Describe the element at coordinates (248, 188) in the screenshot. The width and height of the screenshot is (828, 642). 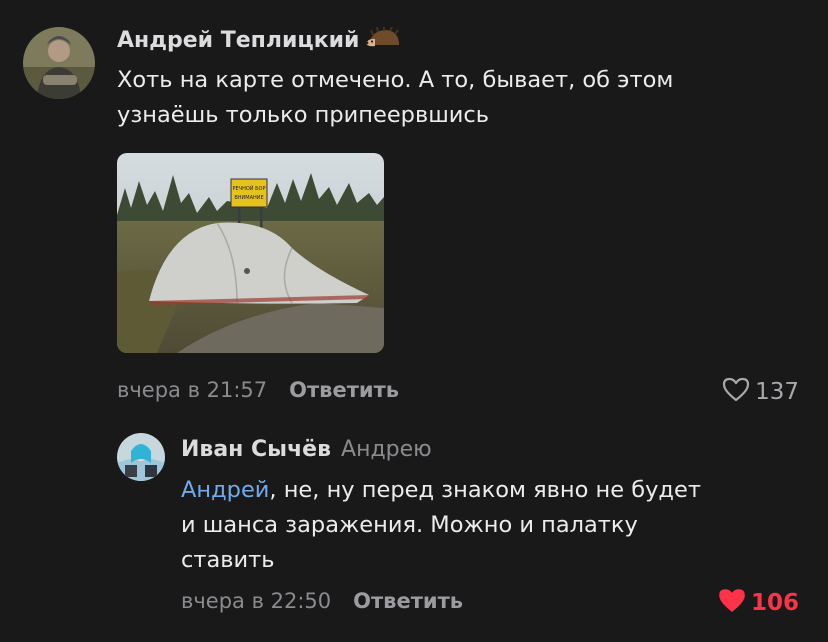
I see `sign-text-line1: РЕЧНОЙ БОР` at that location.